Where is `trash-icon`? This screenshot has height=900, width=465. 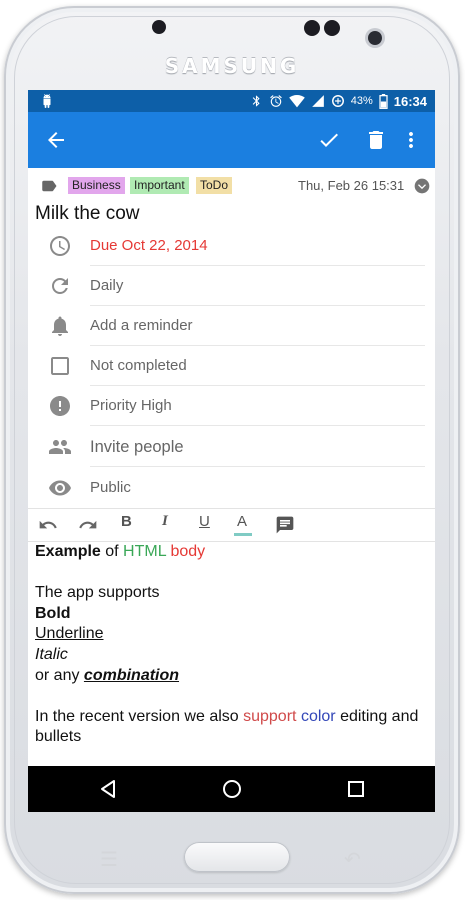
trash-icon is located at coordinates (376, 140).